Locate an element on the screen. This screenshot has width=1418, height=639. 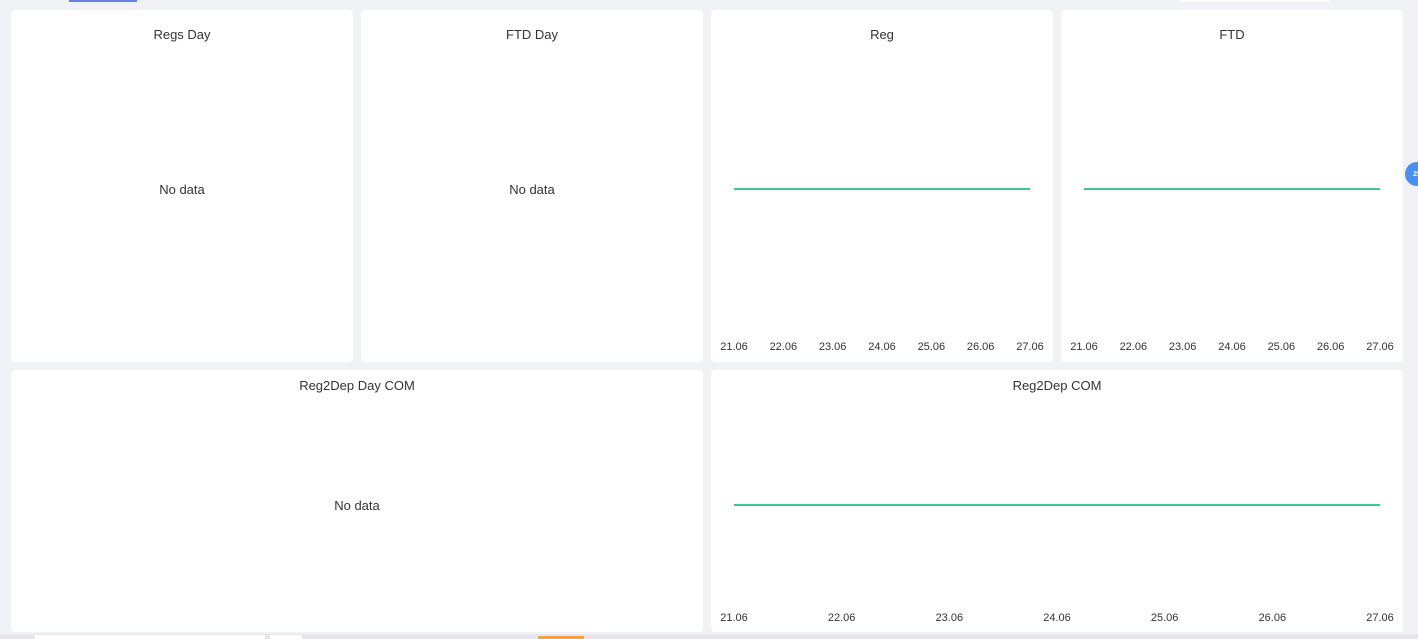
panel-title: FTD Day is located at coordinates (532, 34).